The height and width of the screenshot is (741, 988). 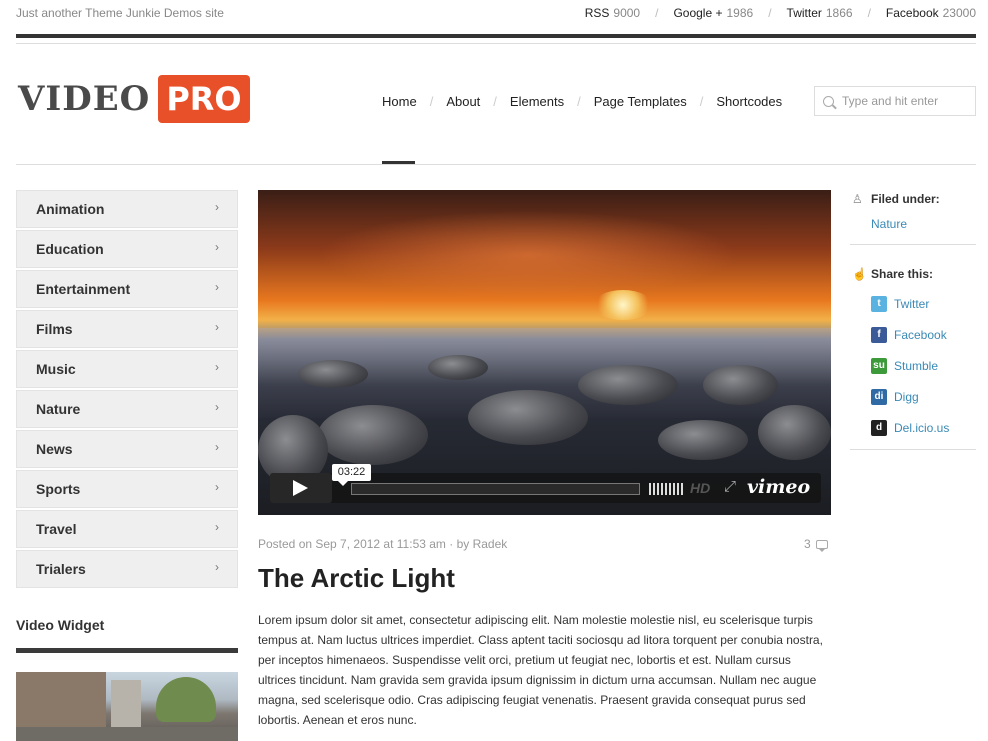 What do you see at coordinates (640, 101) in the screenshot?
I see `nav-page-templates: Page Templates` at bounding box center [640, 101].